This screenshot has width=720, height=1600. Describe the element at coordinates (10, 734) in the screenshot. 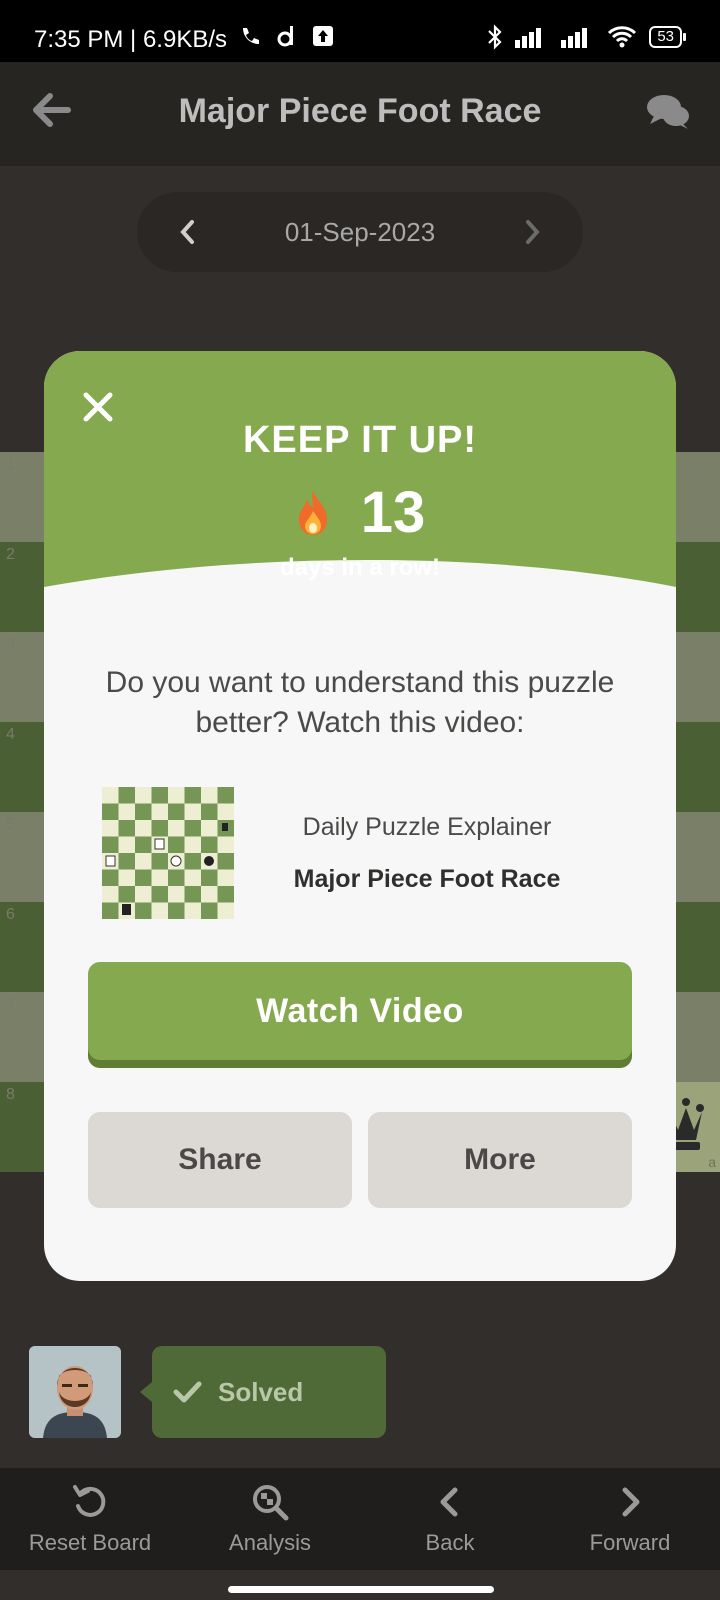

I see `rank-label: 4` at that location.